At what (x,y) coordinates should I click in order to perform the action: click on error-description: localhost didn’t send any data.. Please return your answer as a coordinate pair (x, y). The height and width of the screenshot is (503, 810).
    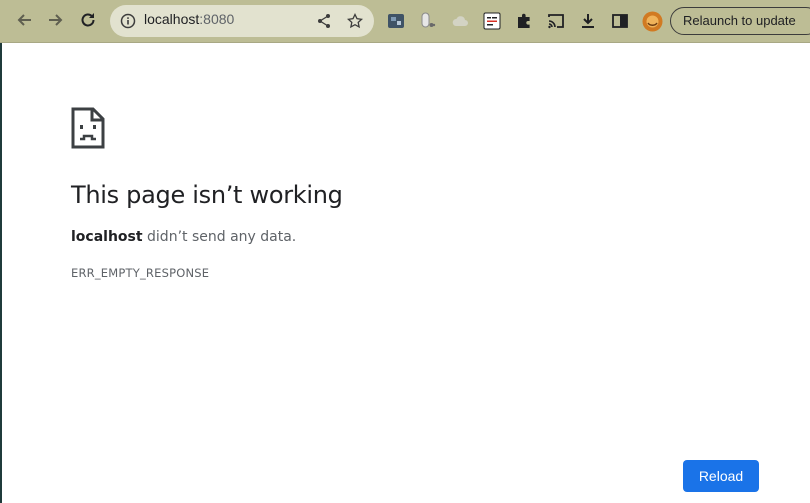
    Looking at the image, I should click on (183, 237).